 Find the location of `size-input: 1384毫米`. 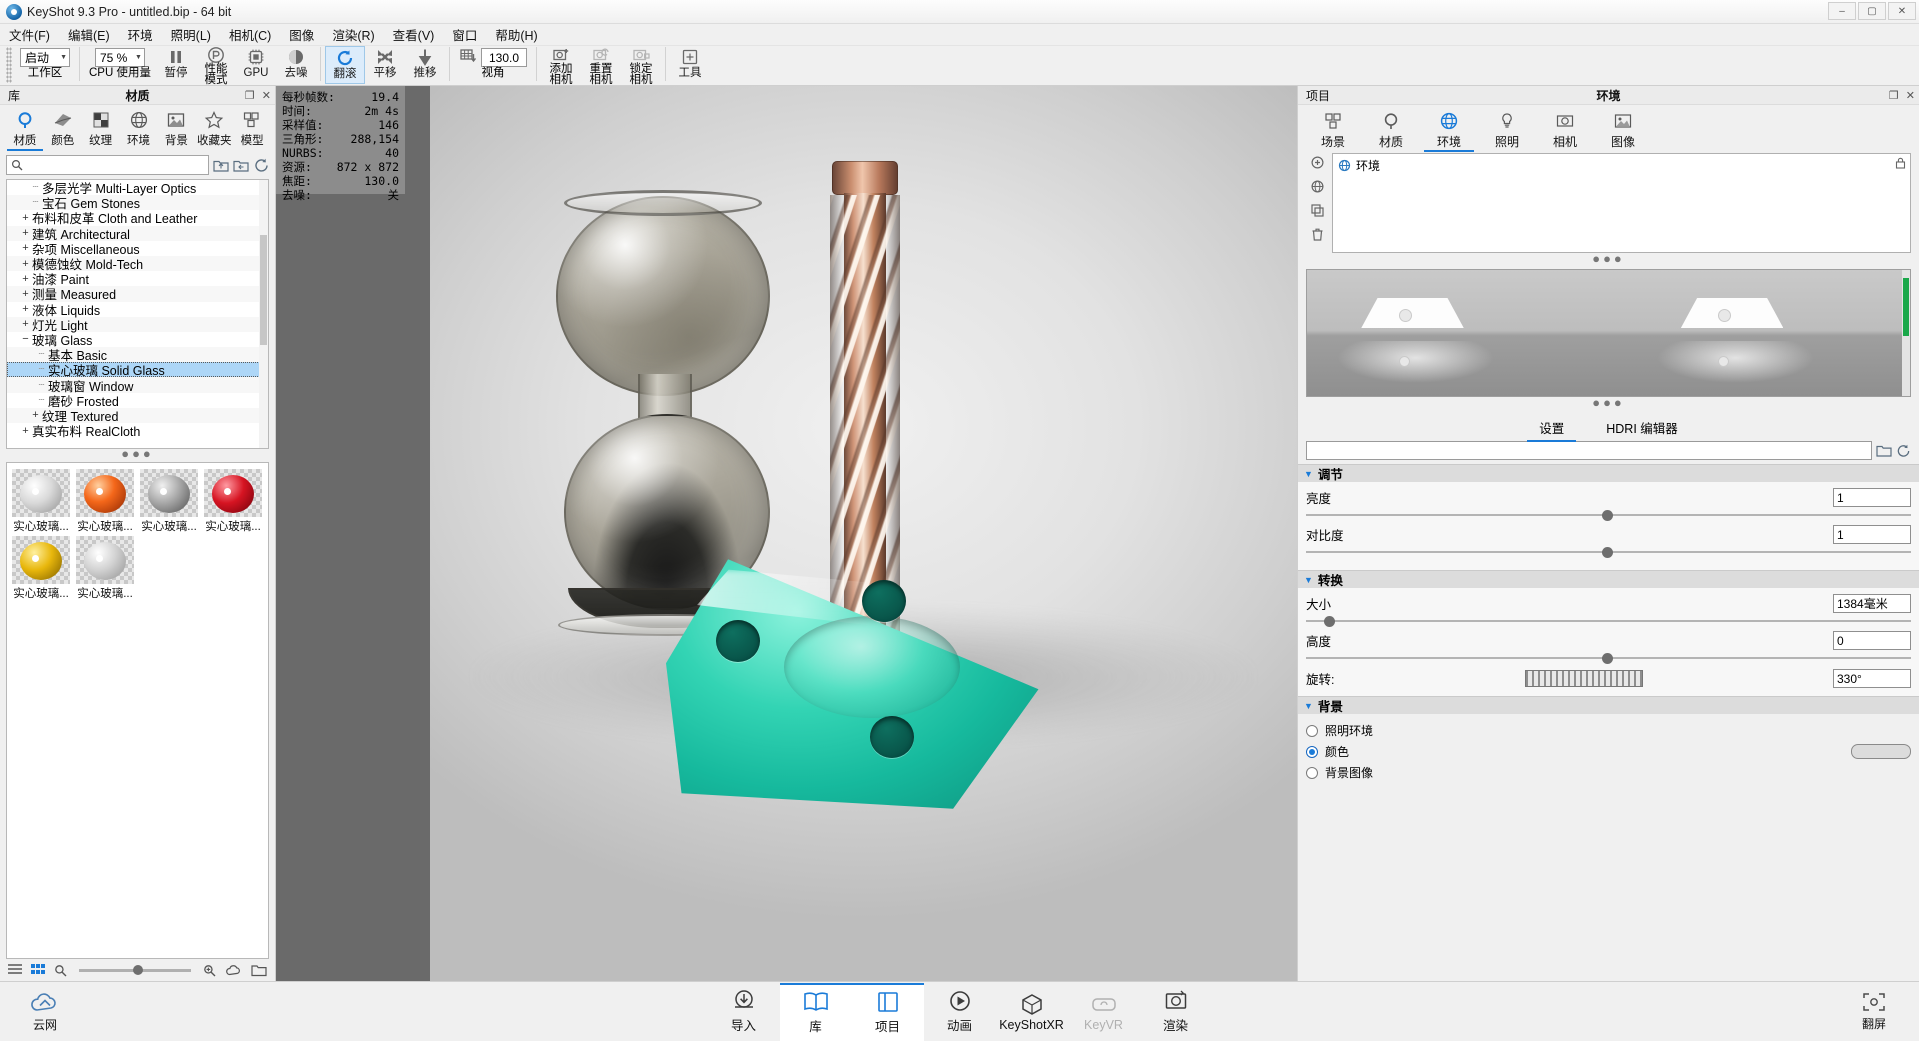

size-input: 1384毫米 is located at coordinates (1872, 603).